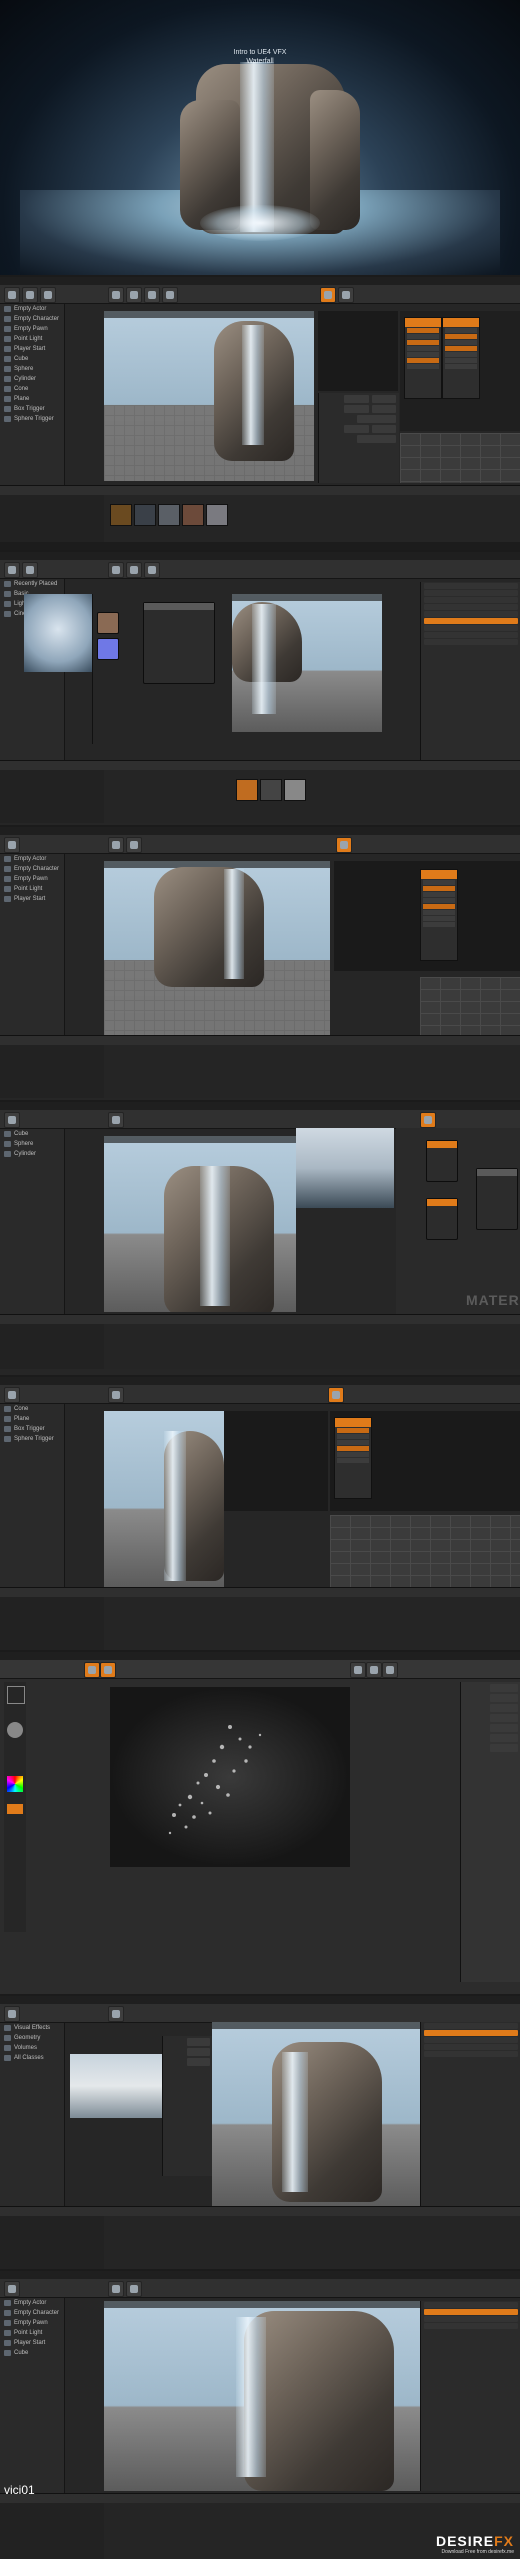 This screenshot has width=520, height=2559. I want to click on color-picker, so click(15, 1784).